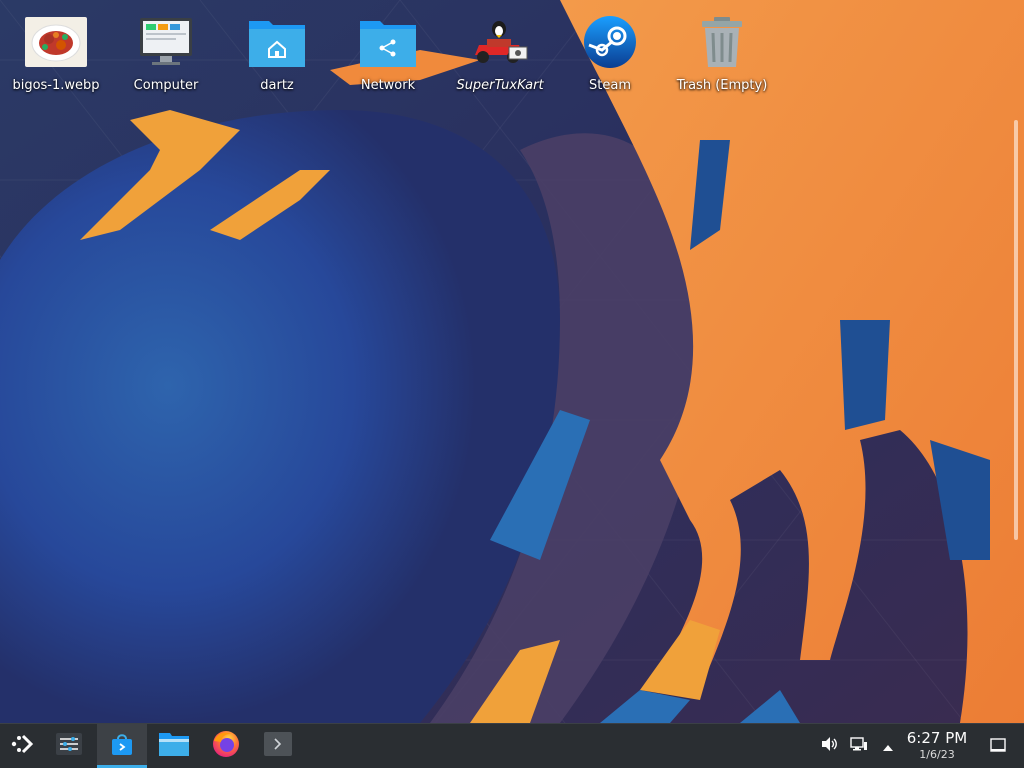 This screenshot has width=1024, height=768. I want to click on taskbar-dolphin-button, so click(174, 746).